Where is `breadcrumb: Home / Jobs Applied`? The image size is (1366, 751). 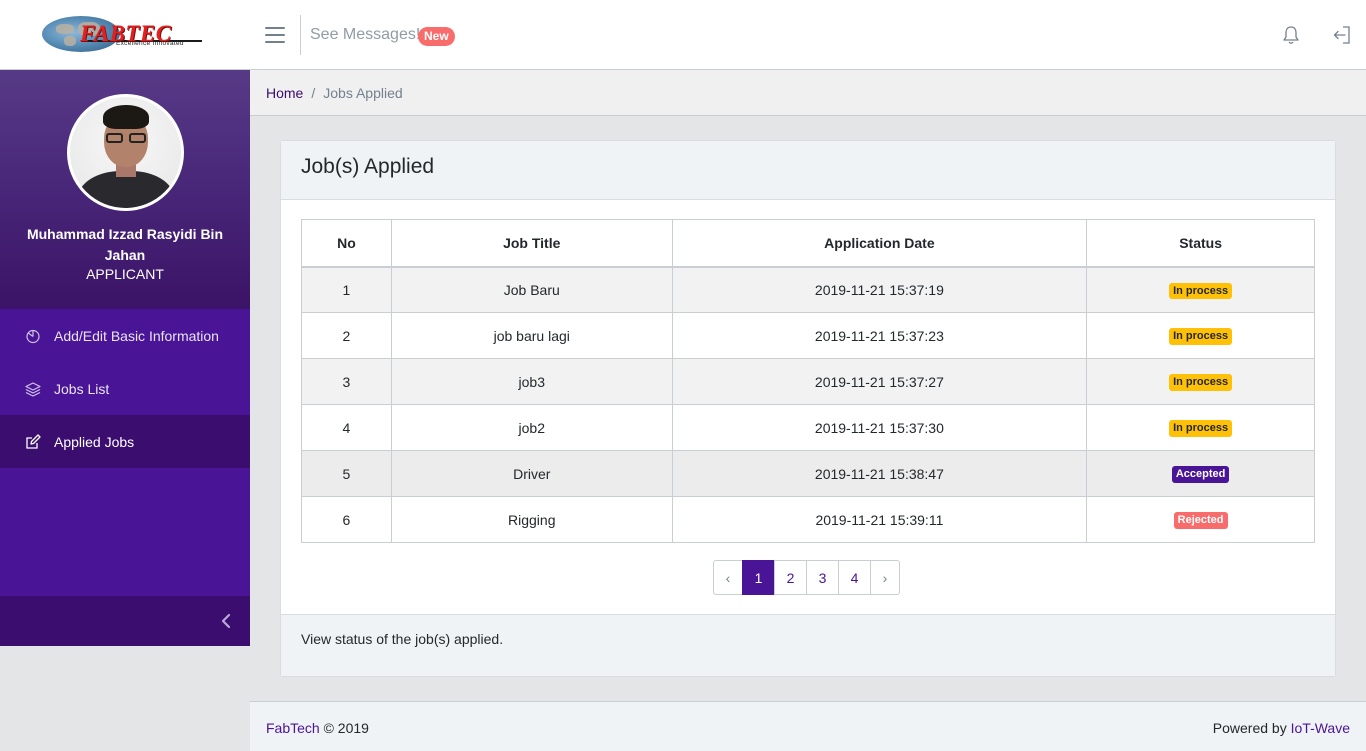
breadcrumb: Home / Jobs Applied is located at coordinates (808, 93).